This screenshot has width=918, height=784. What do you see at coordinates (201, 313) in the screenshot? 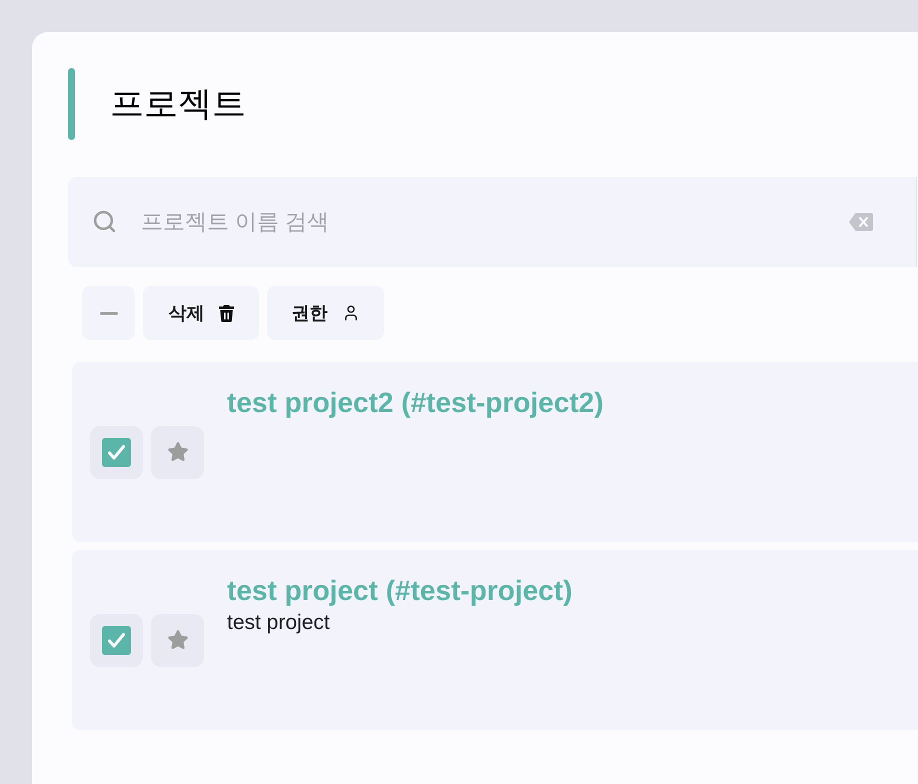
I see `delete-button: 삭제` at bounding box center [201, 313].